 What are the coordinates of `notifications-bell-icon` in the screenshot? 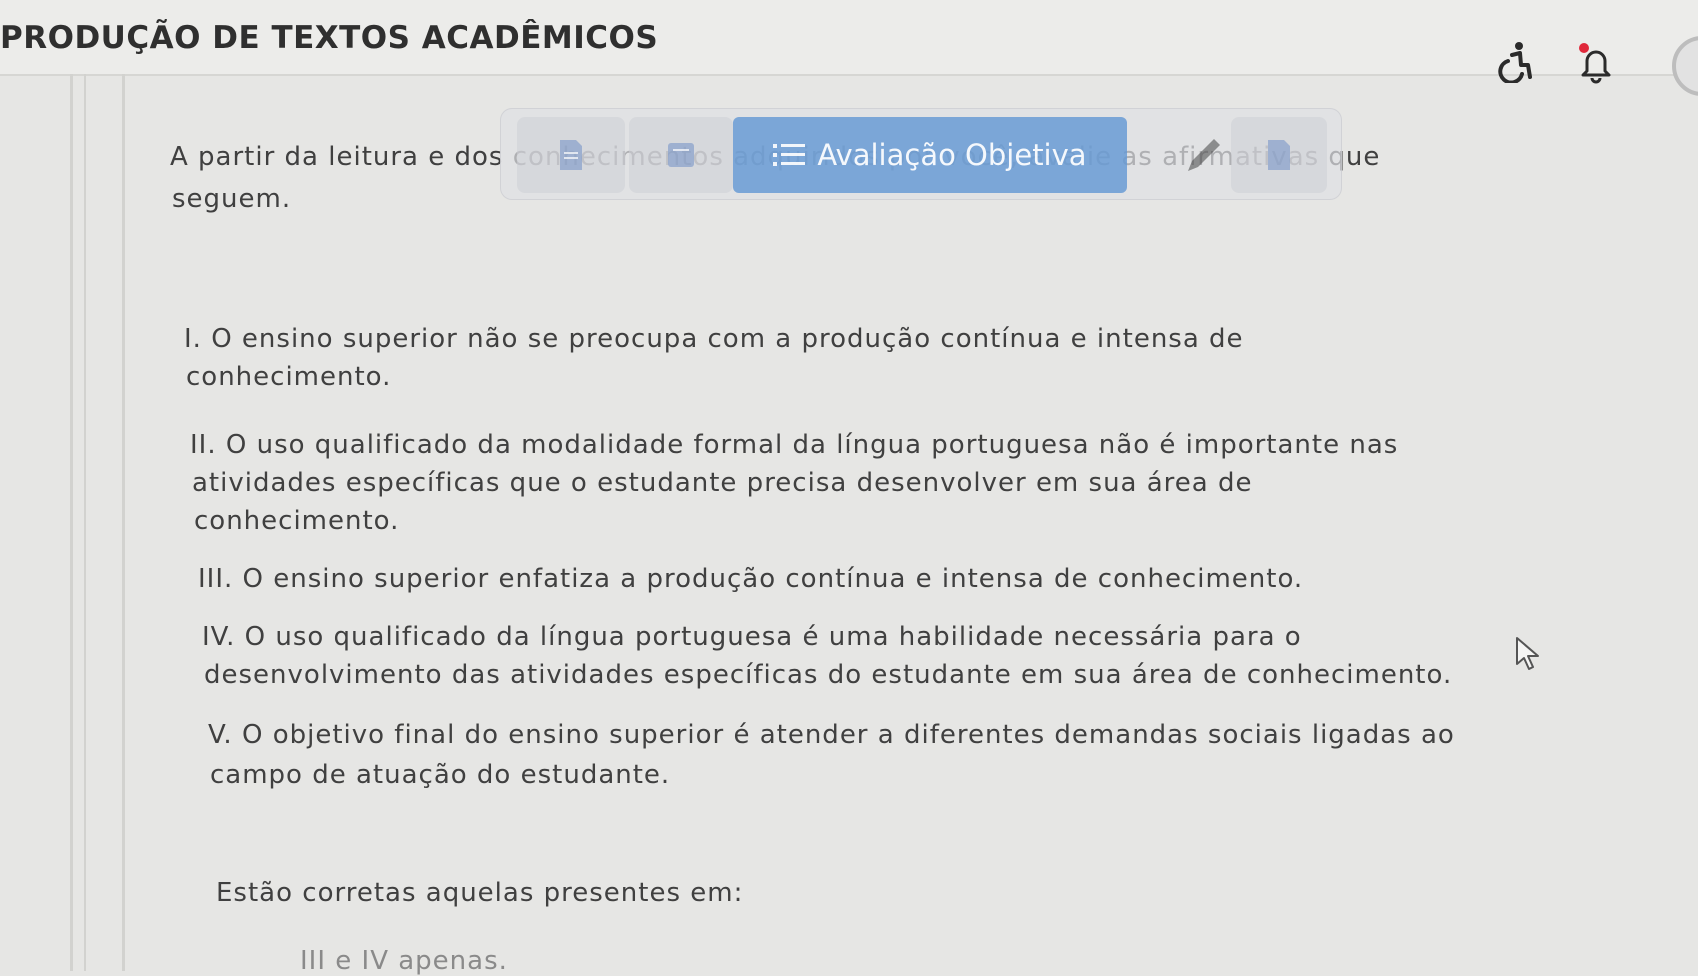 It's located at (1596, 62).